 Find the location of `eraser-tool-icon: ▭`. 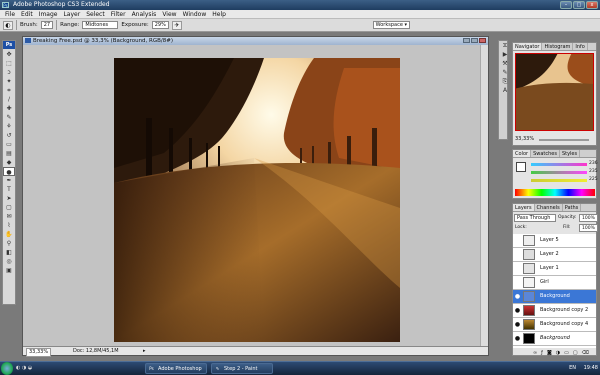

eraser-tool-icon: ▭ is located at coordinates (9, 144).